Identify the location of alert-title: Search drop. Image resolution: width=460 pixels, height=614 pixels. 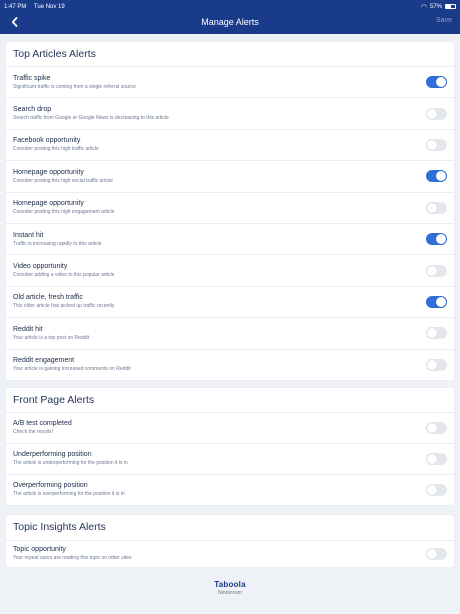
(32, 110).